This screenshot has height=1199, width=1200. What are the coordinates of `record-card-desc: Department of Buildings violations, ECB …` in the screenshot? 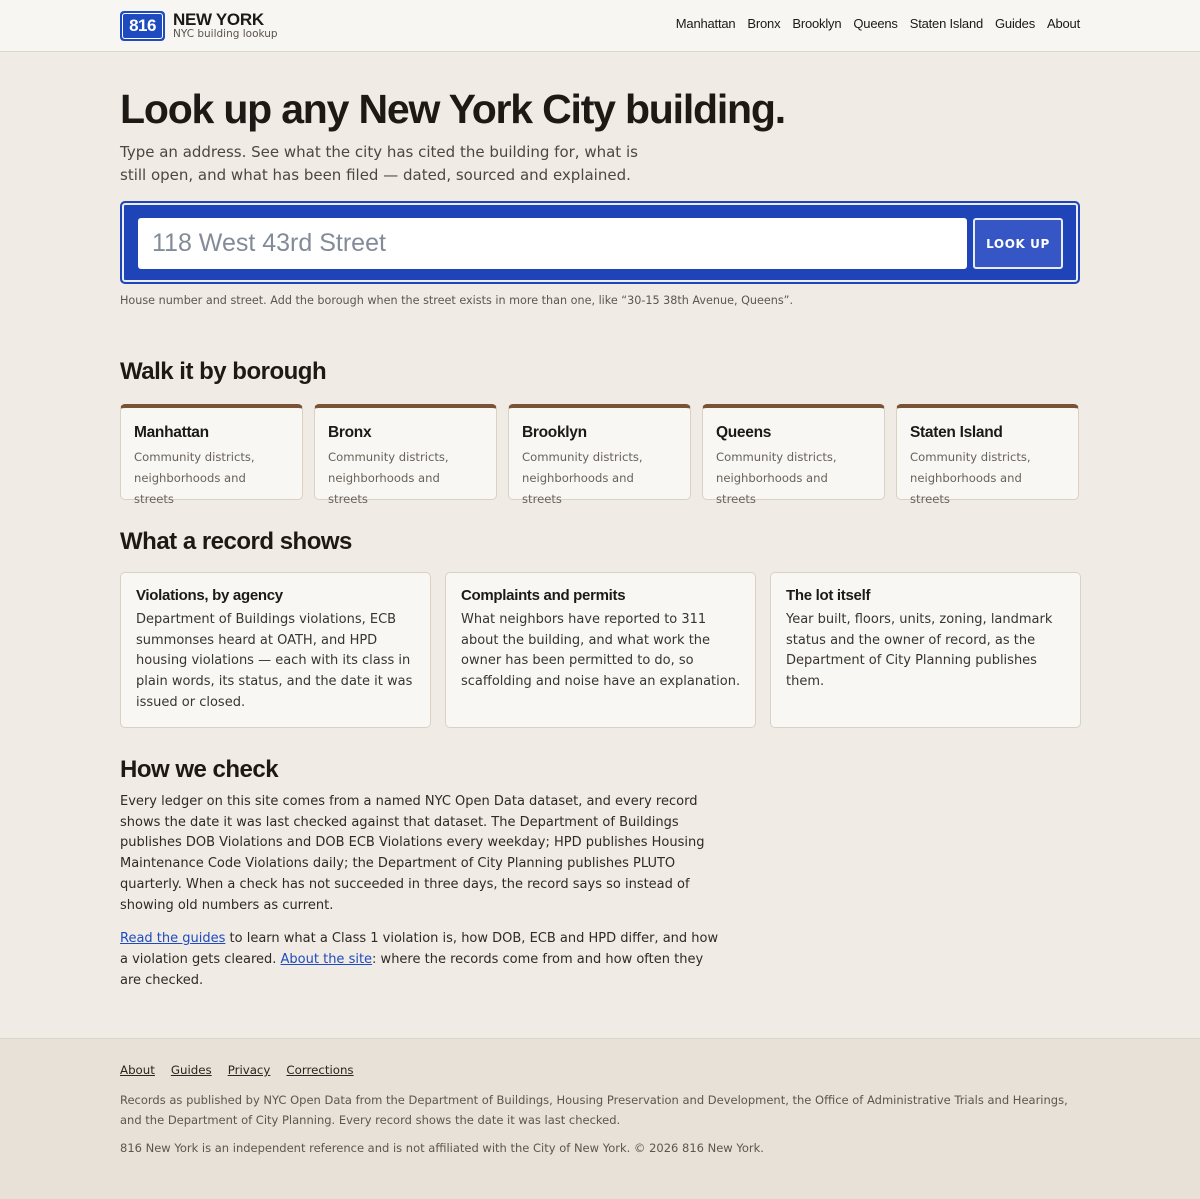 It's located at (274, 661).